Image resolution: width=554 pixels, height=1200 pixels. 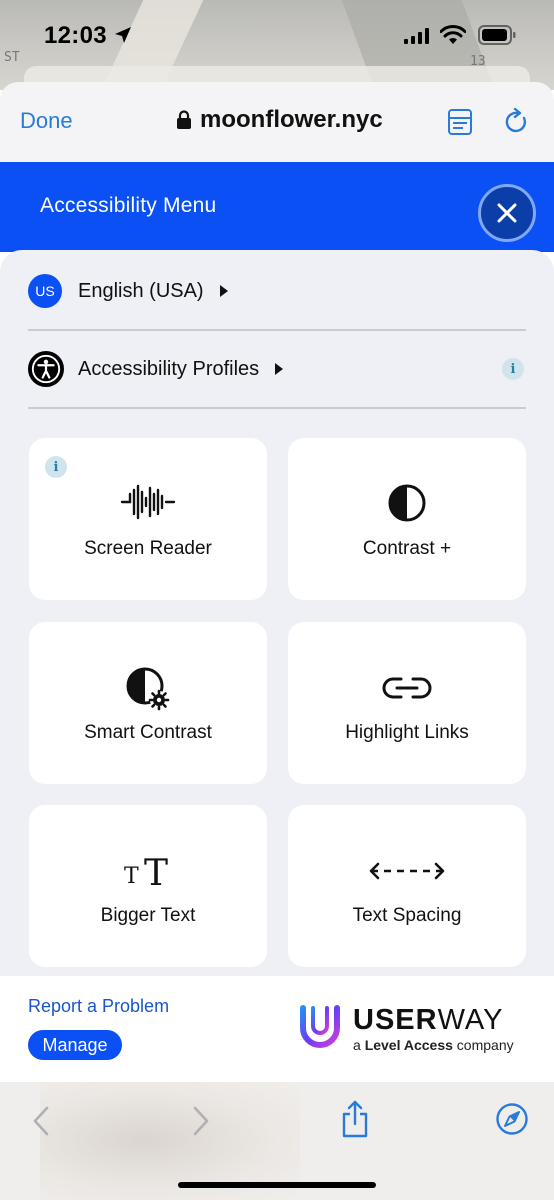 I want to click on accessibility-profiles-label: Accessibility Profiles, so click(x=169, y=368).